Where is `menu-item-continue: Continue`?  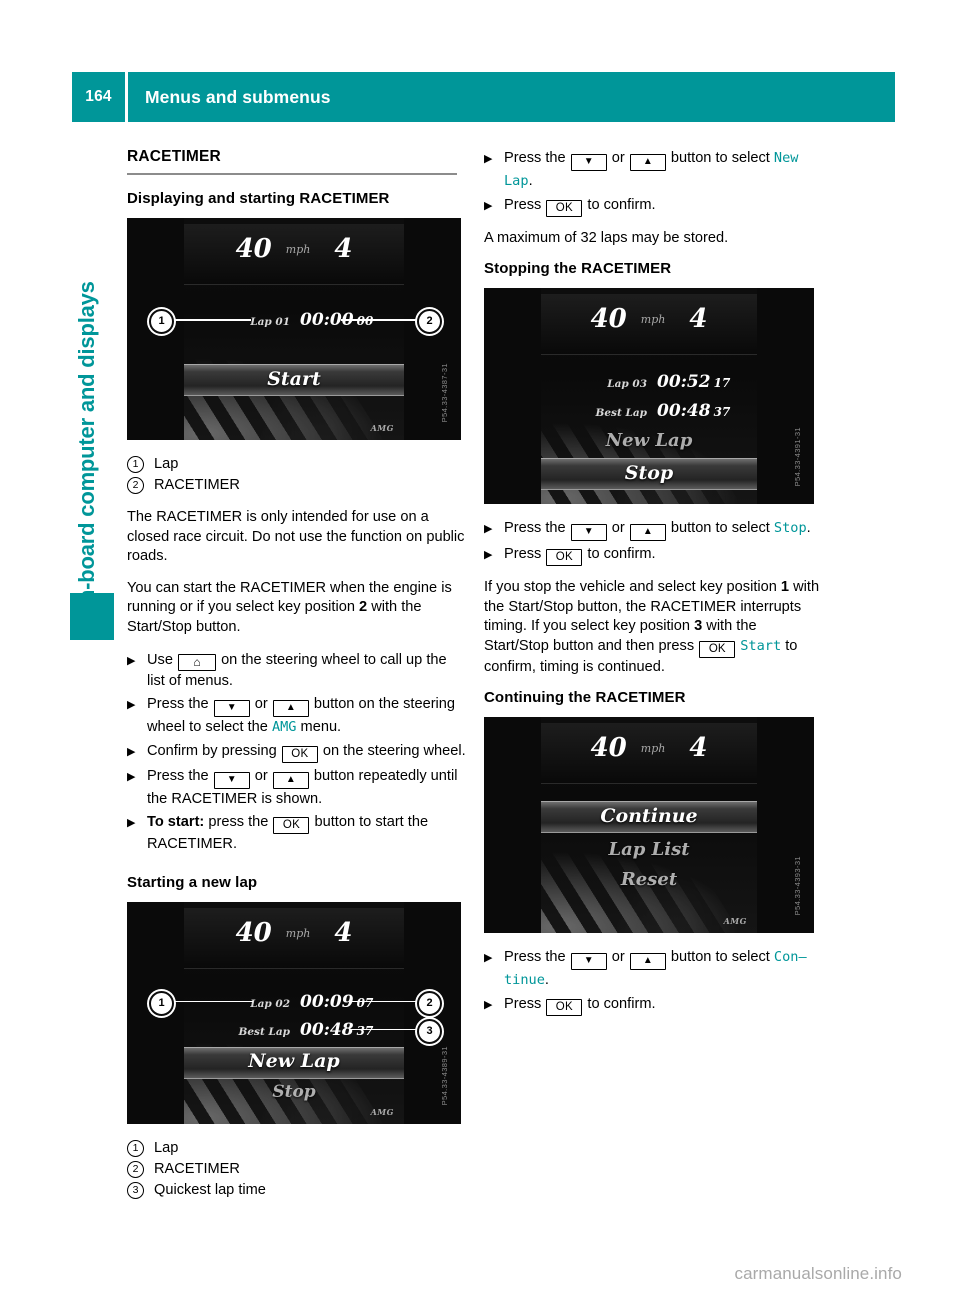
menu-item-continue: Continue is located at coordinates (649, 816).